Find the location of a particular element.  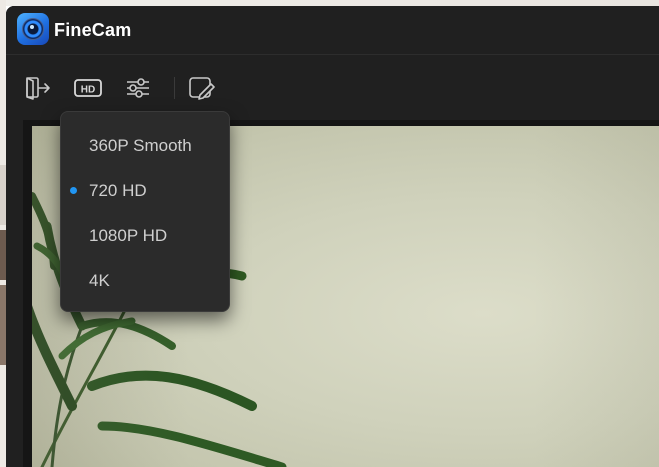

selected-indicator-dot is located at coordinates (73, 190).